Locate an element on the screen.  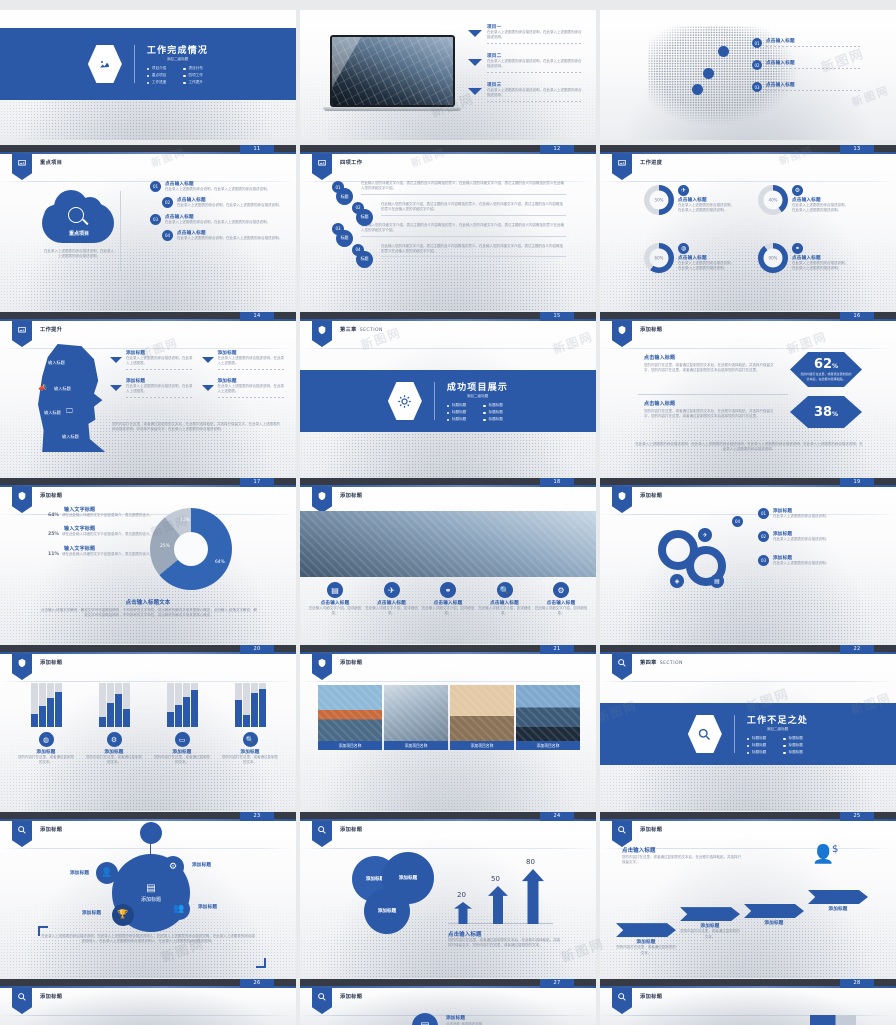
legend-item: 02 点击输入标题 is located at coordinates (822, 65).